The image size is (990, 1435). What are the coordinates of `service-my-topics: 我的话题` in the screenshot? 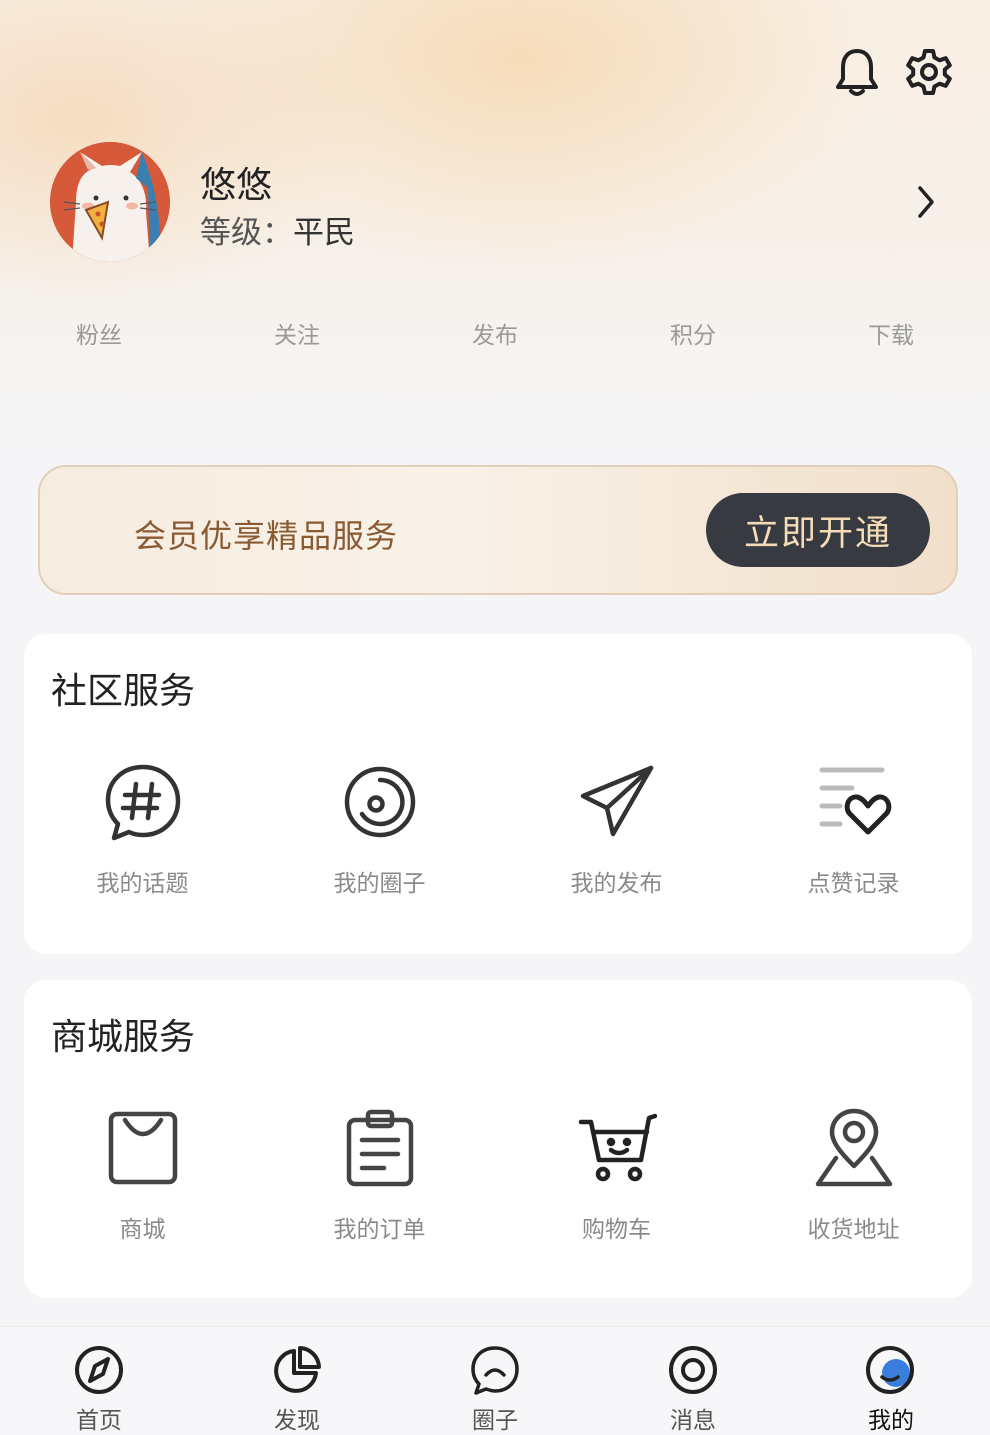 It's located at (142, 829).